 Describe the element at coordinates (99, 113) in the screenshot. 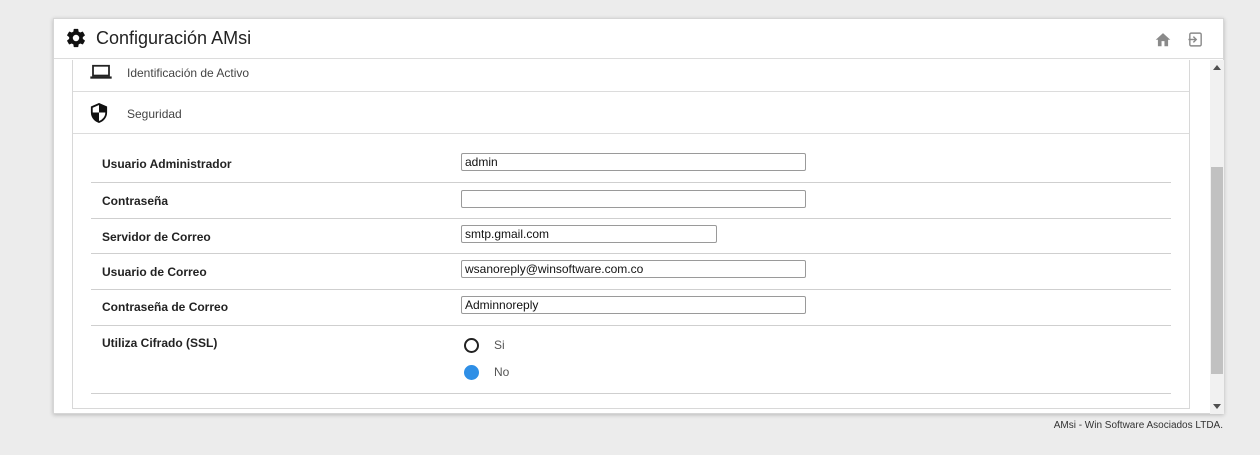

I see `shield-icon` at that location.